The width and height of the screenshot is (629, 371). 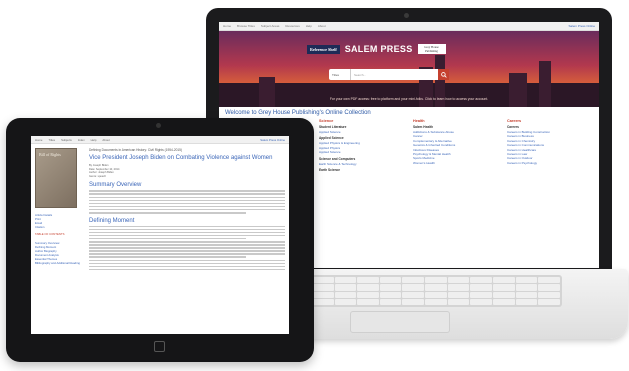 I want to click on book-cover-image: Bill of Rights, so click(x=56, y=178).